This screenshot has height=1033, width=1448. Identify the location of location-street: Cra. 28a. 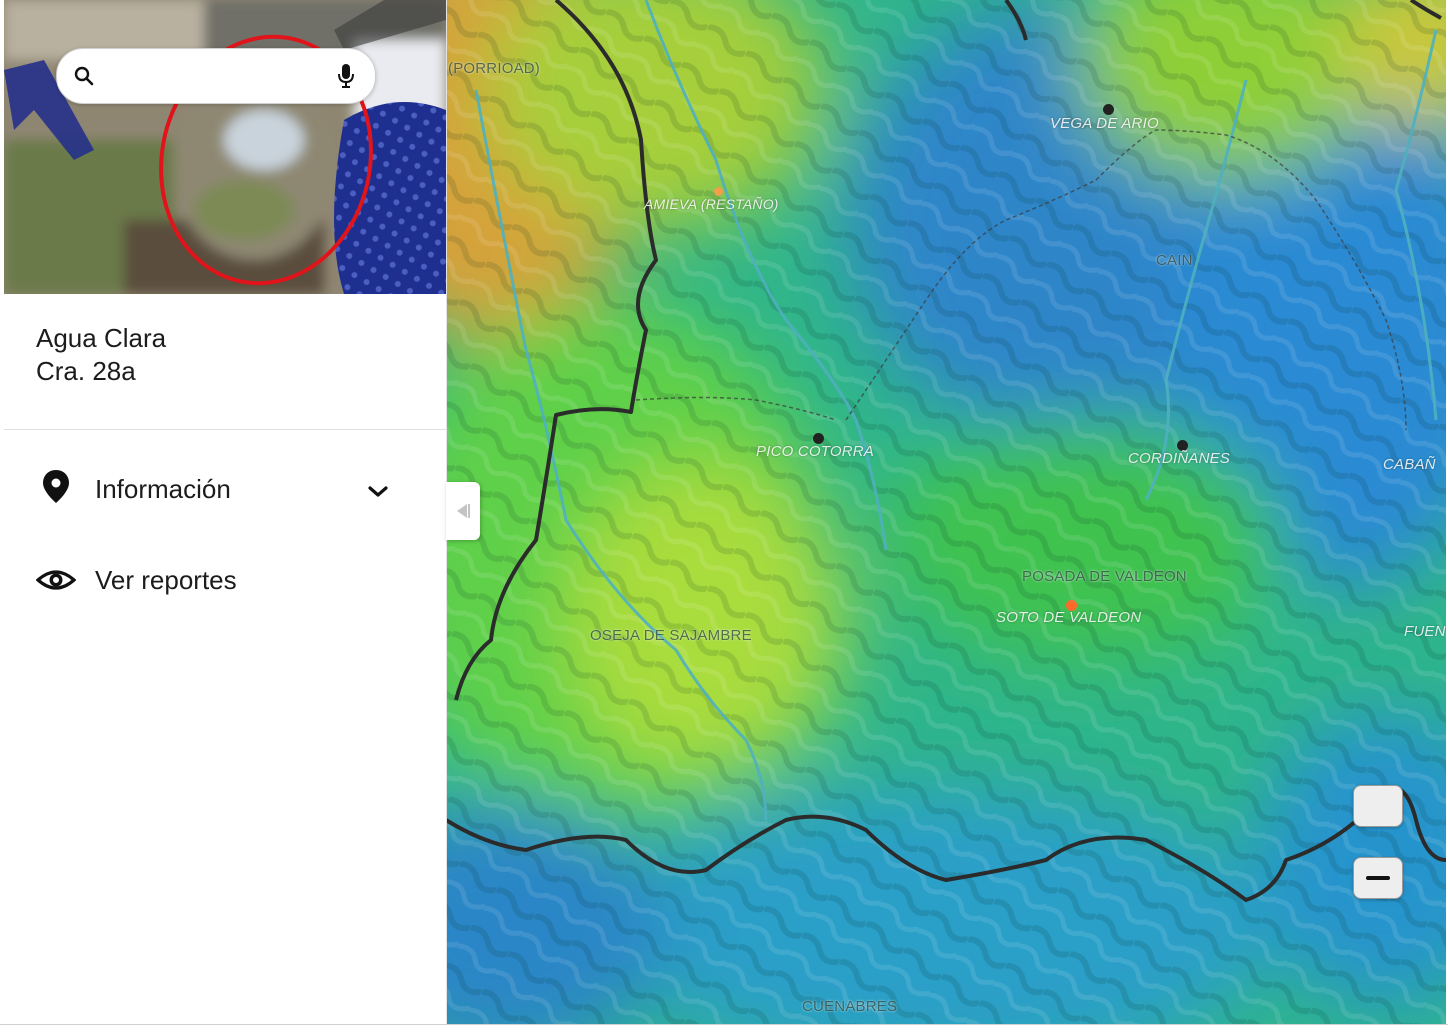
(86, 371).